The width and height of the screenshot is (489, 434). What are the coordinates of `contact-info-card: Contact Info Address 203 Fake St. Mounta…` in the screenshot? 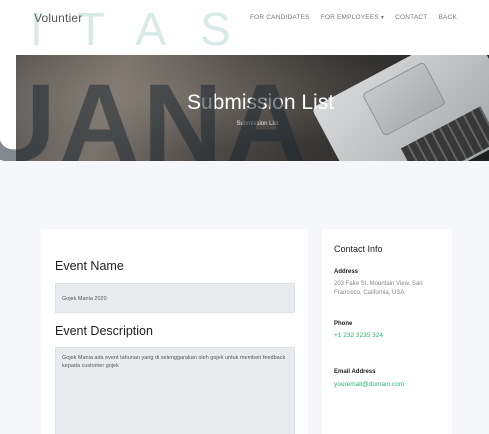 It's located at (387, 331).